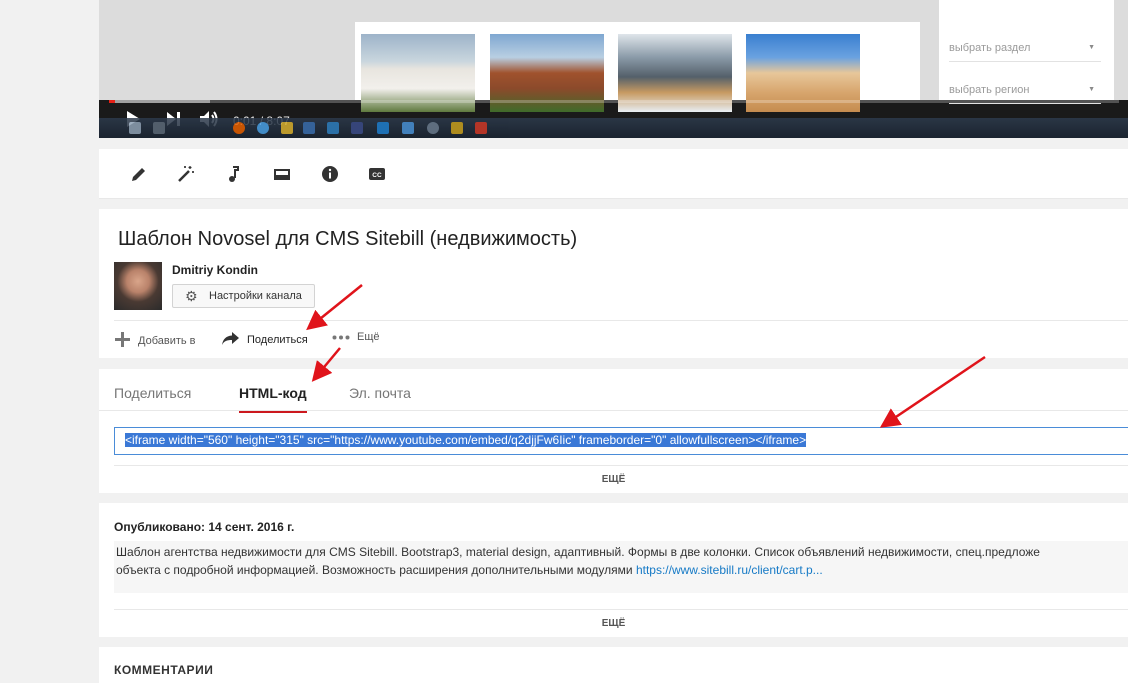 Image resolution: width=1128 pixels, height=683 pixels. What do you see at coordinates (164, 670) in the screenshot?
I see `comments-title: КОММЕНТАРИИ` at bounding box center [164, 670].